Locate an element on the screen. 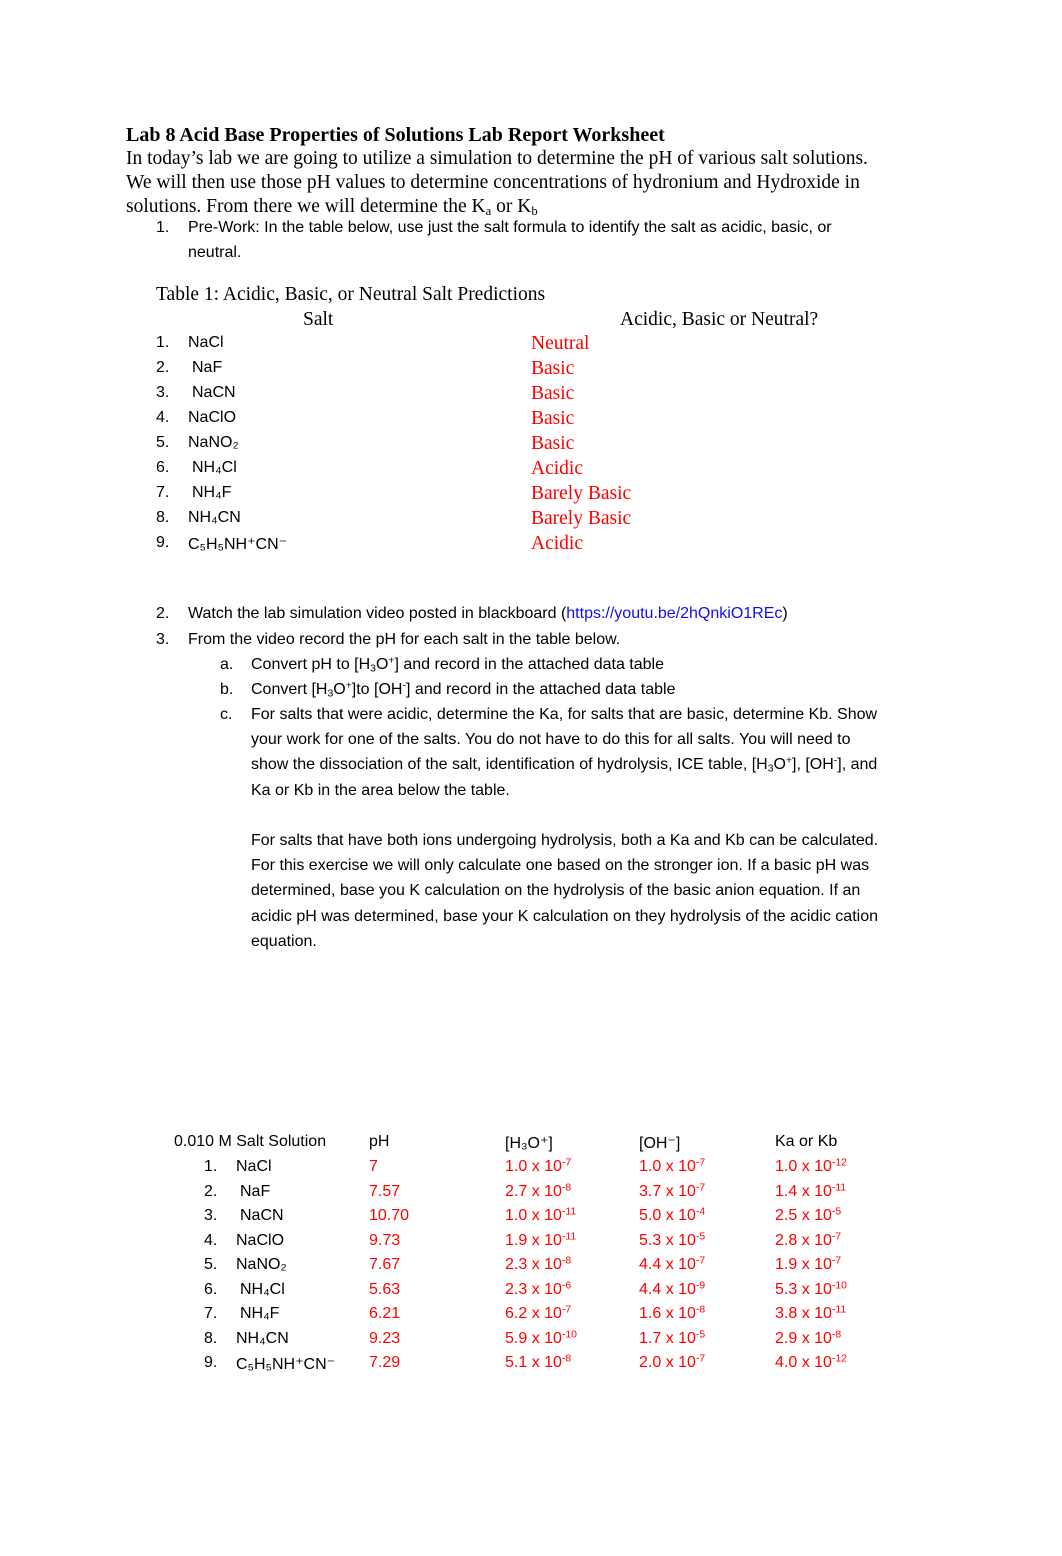 This screenshot has width=1062, height=1556. data-row-number: 4. is located at coordinates (211, 1240).